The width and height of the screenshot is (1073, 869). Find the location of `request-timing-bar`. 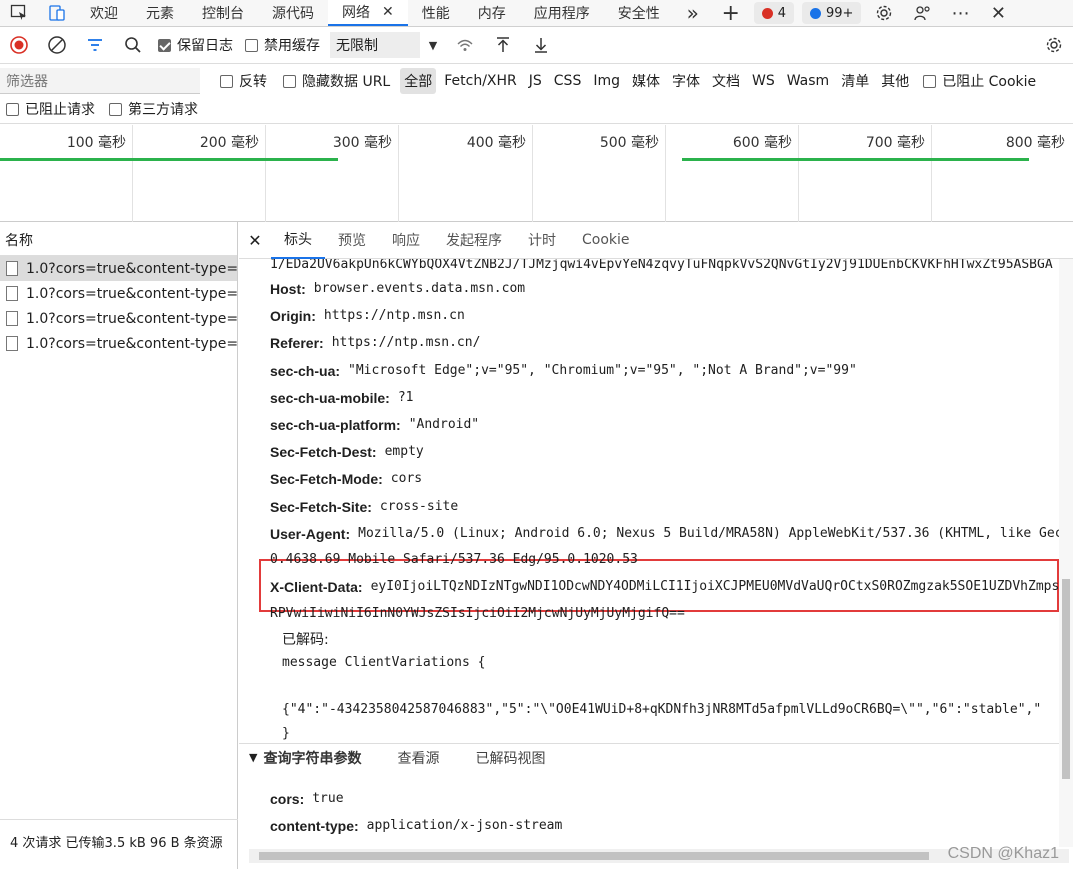

request-timing-bar is located at coordinates (855, 159).